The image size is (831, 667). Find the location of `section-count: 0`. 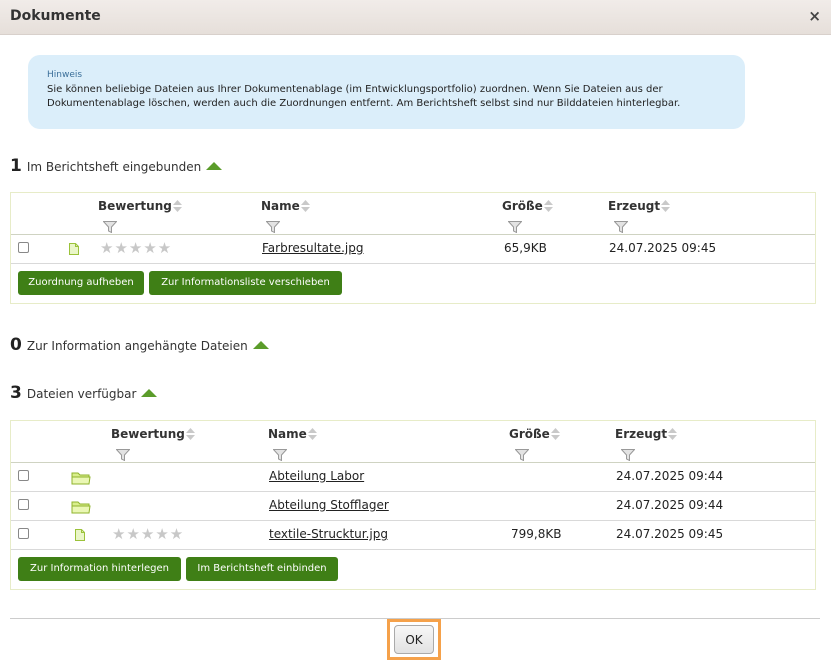

section-count: 0 is located at coordinates (16, 345).